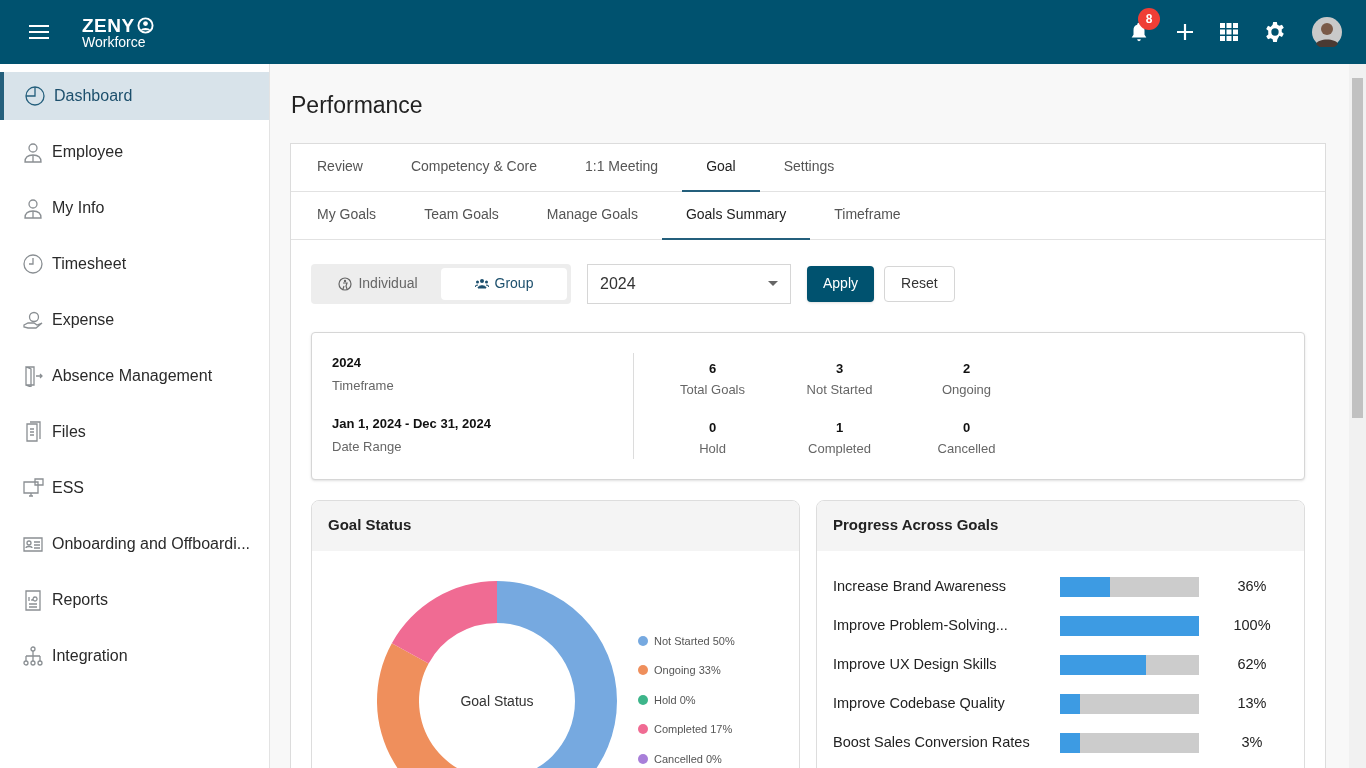 This screenshot has width=1366, height=768. Describe the element at coordinates (687, 670) in the screenshot. I see `legend-label: Ongoing 33%` at that location.